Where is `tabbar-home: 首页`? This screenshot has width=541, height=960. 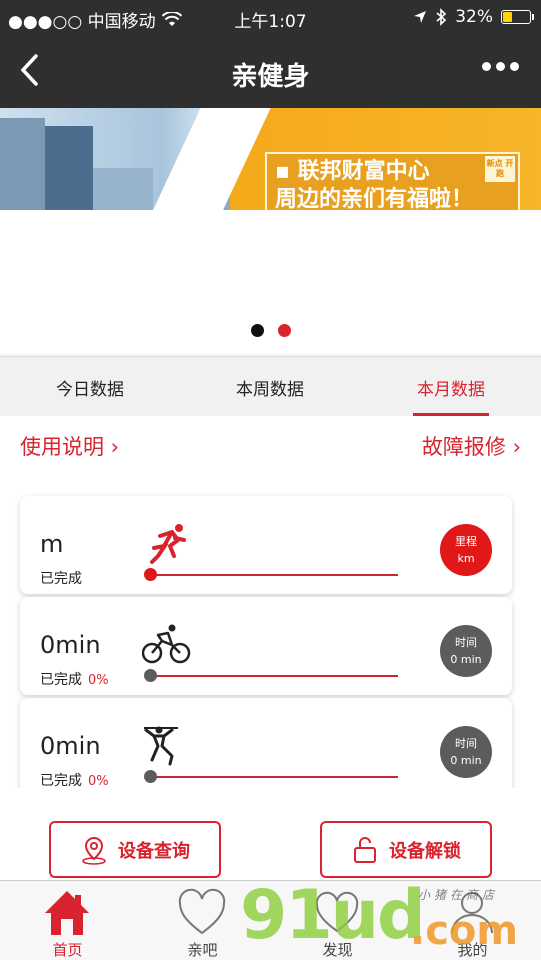
tabbar-home: 首页 is located at coordinates (67, 920).